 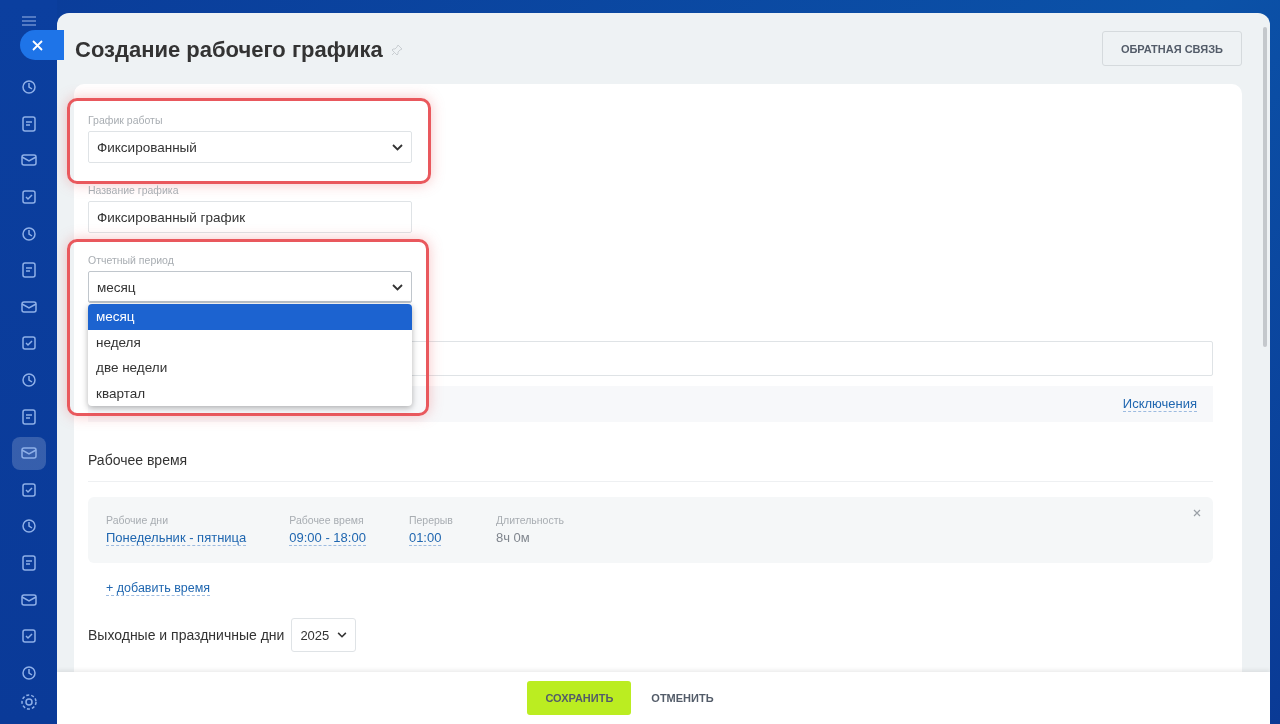 I want to click on time-link: 09:00 - 18:00, so click(x=327, y=538).